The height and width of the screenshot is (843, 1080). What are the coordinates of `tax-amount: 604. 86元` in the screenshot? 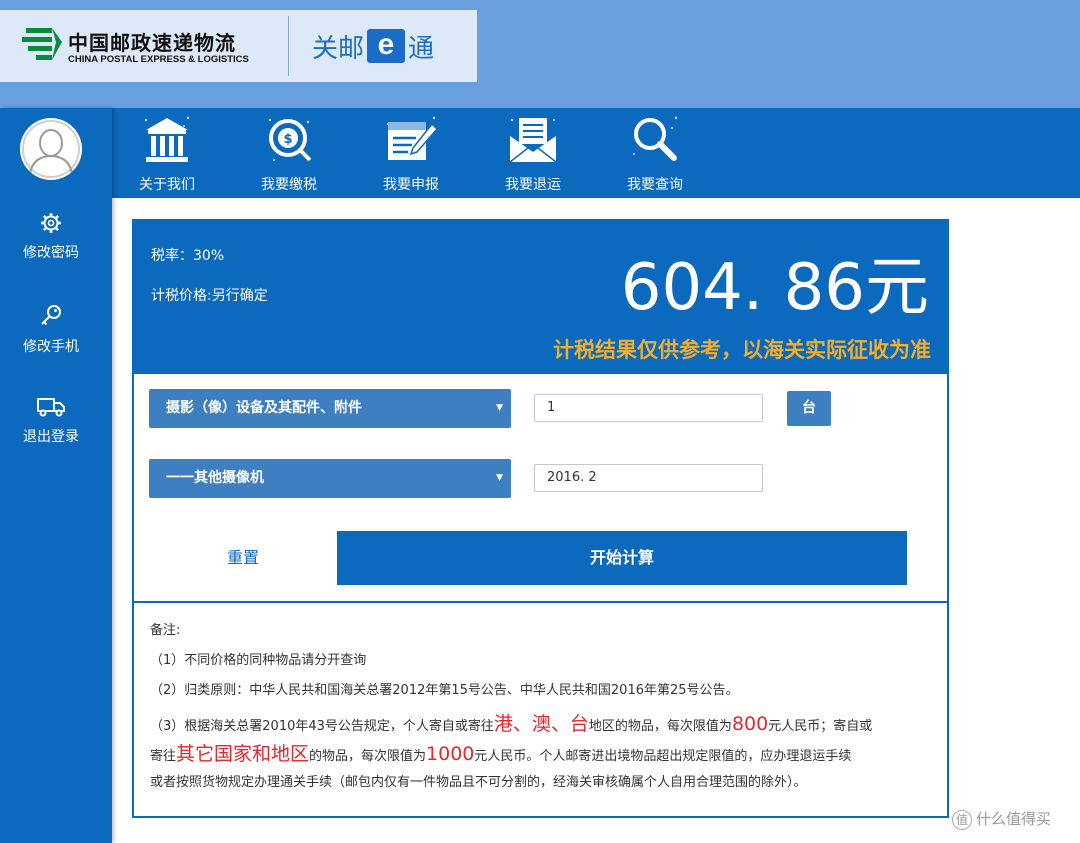 It's located at (774, 288).